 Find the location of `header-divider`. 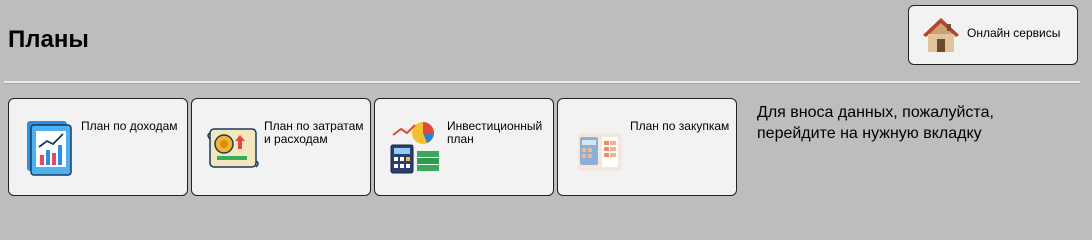

header-divider is located at coordinates (542, 82).